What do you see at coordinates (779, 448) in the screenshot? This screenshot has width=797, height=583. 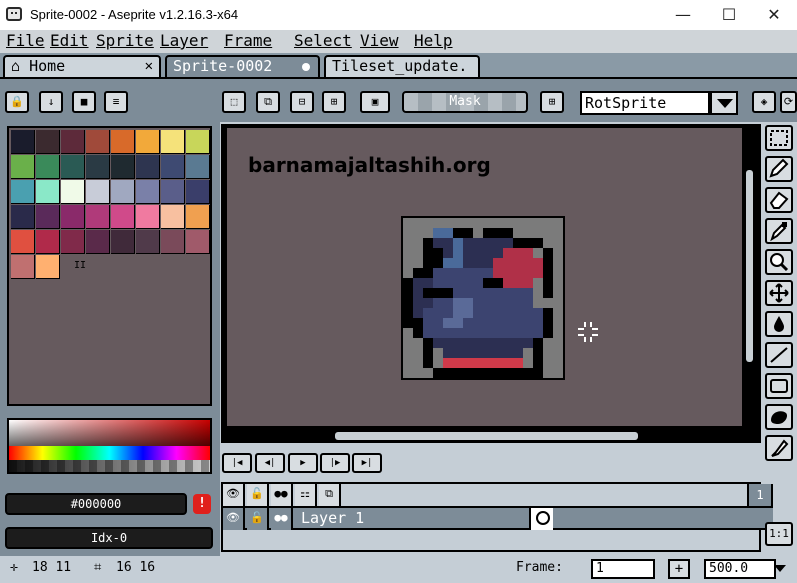 I see `blur-tool` at bounding box center [779, 448].